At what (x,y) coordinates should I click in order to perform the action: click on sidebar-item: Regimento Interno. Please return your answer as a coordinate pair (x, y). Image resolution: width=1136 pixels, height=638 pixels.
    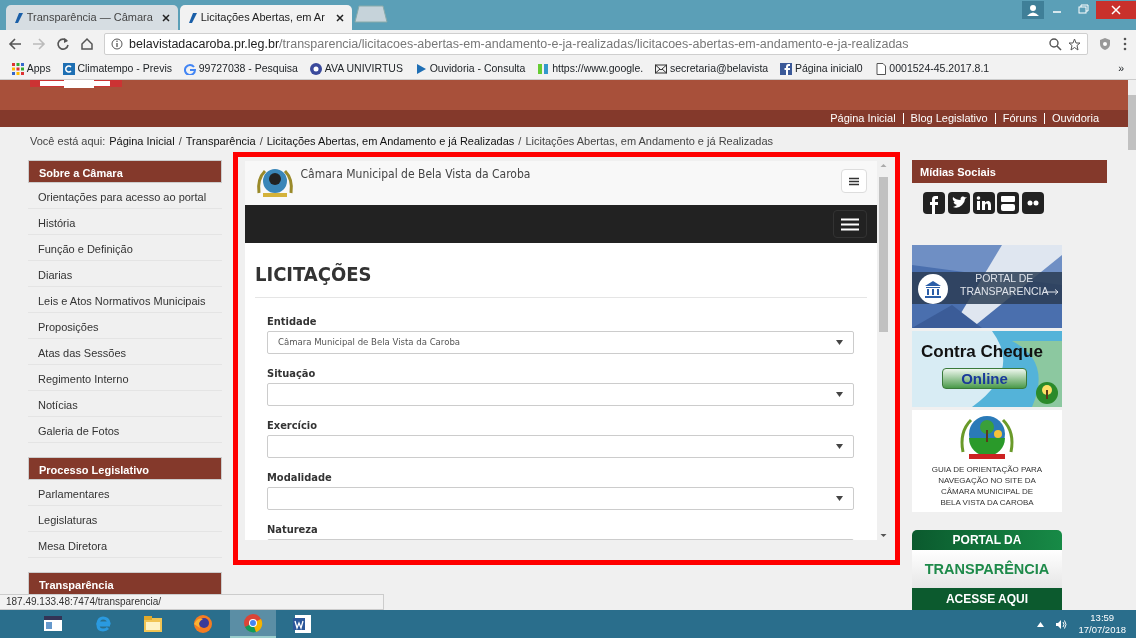
    Looking at the image, I should click on (125, 378).